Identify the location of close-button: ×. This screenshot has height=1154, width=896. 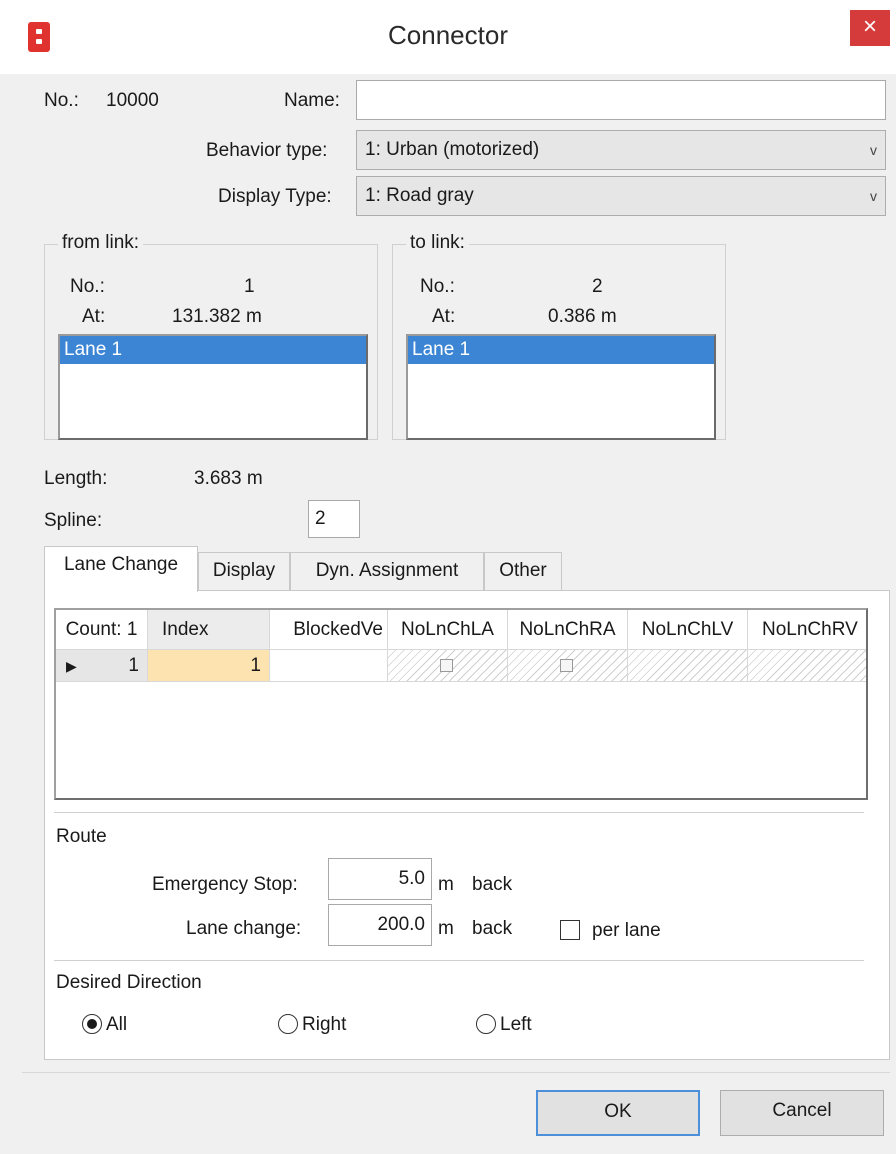
(870, 28).